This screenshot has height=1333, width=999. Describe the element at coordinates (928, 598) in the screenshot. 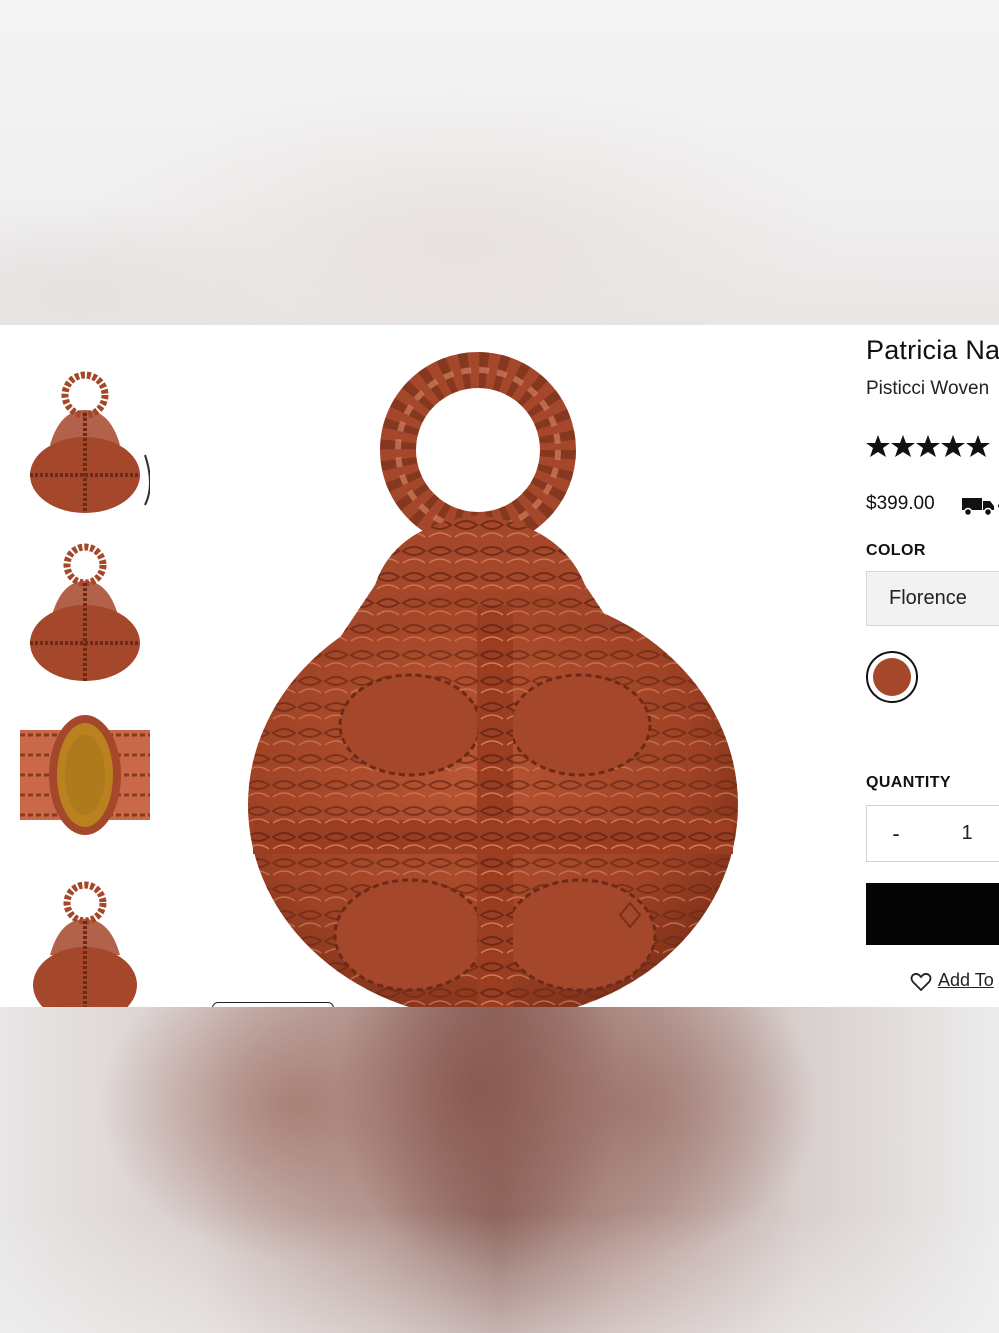

I see `color-select-value: Florence` at that location.